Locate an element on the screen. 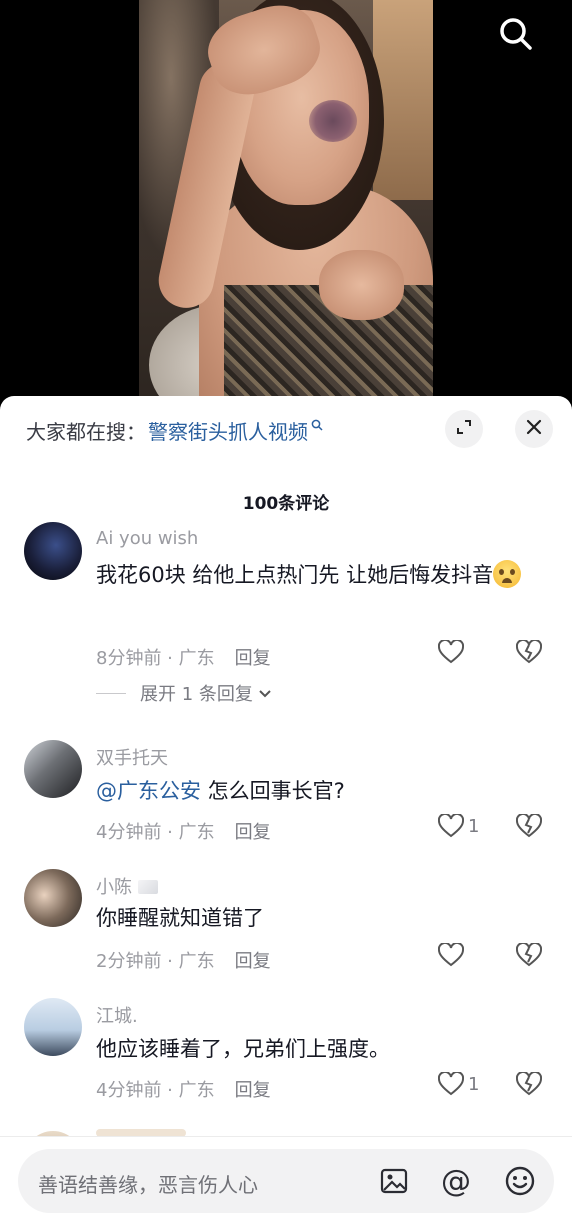  comment-text: 他应该睡着了，兄弟们上强度。 is located at coordinates (243, 1049).